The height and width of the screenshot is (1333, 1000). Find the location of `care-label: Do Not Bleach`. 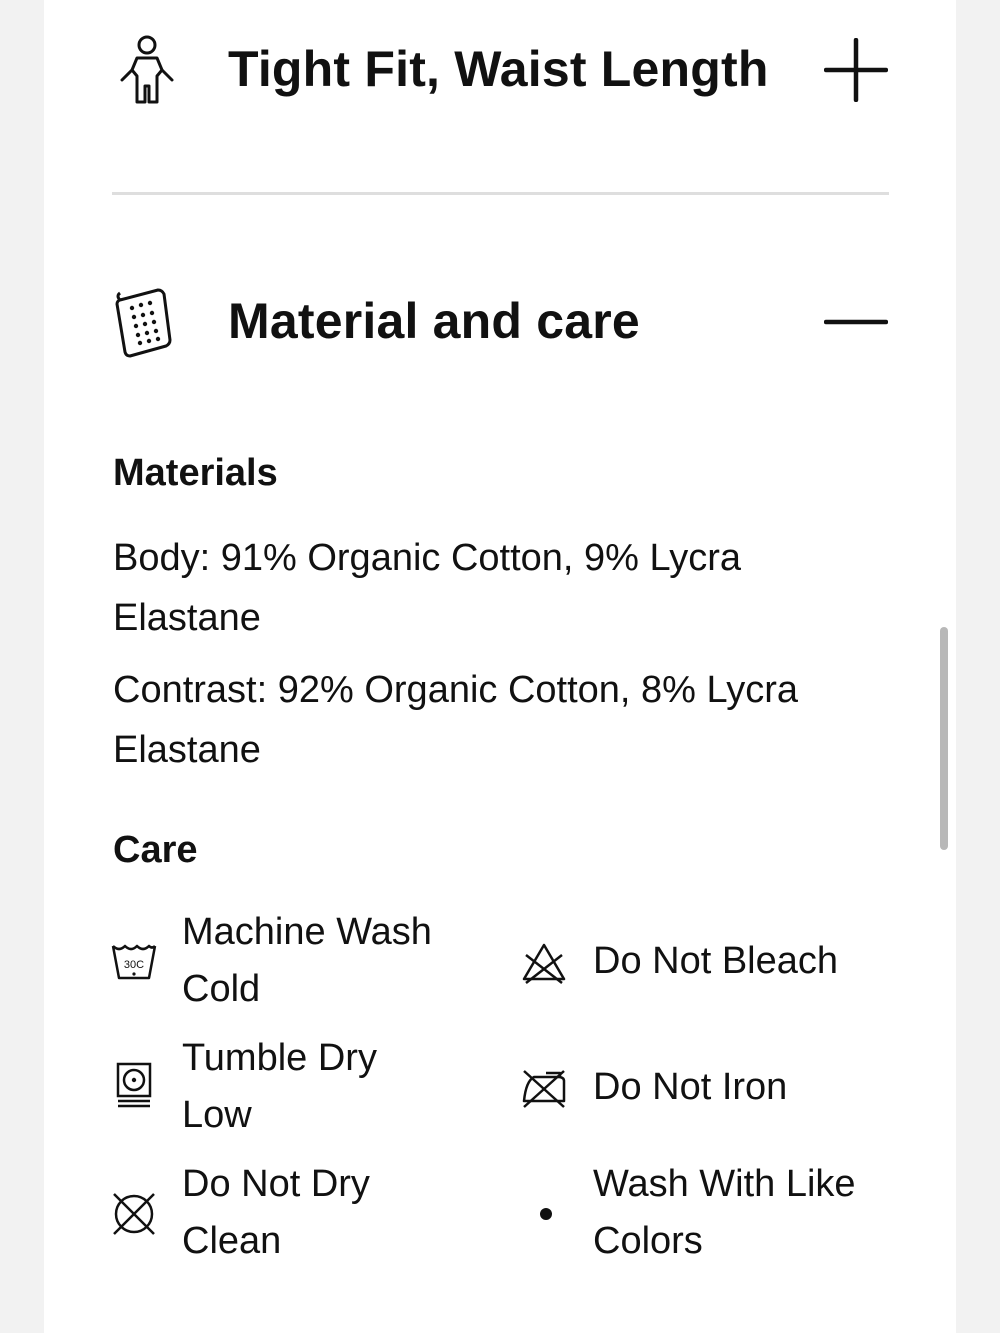

care-label: Do Not Bleach is located at coordinates (716, 961).